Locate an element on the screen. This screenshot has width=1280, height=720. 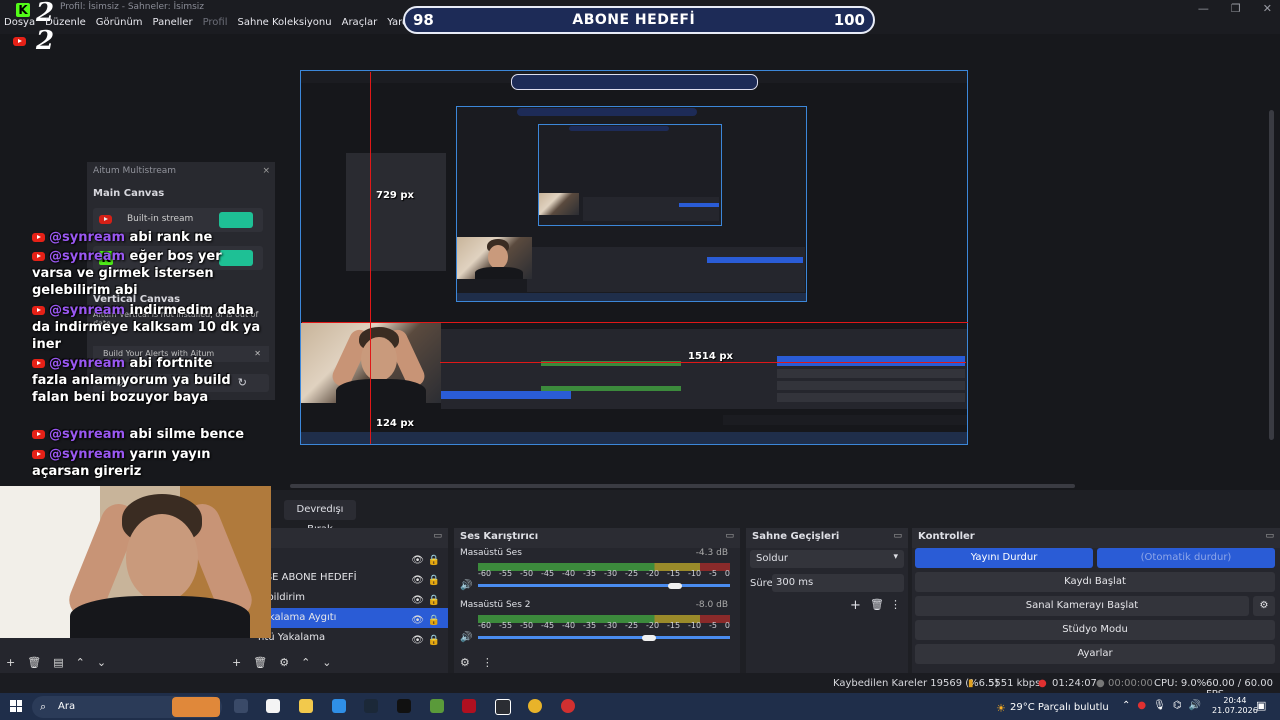
valorant-icon is located at coordinates (469, 706).